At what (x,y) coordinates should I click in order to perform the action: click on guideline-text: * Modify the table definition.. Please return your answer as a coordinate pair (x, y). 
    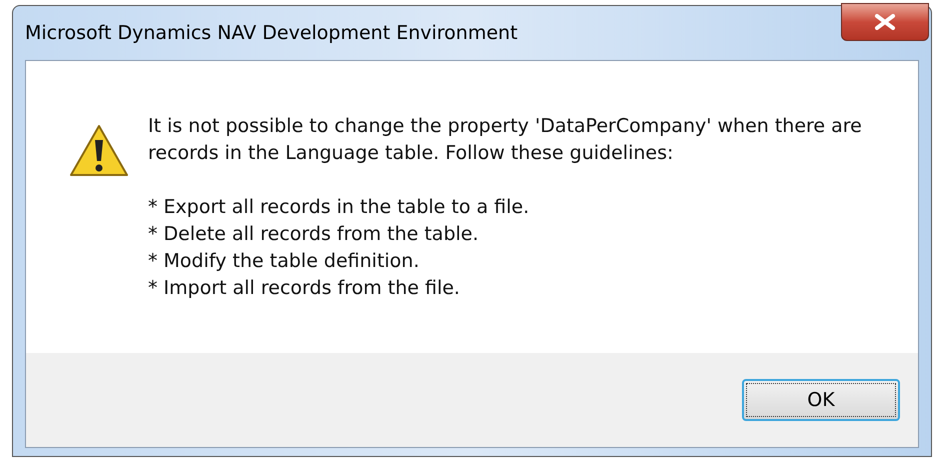
    Looking at the image, I should click on (284, 261).